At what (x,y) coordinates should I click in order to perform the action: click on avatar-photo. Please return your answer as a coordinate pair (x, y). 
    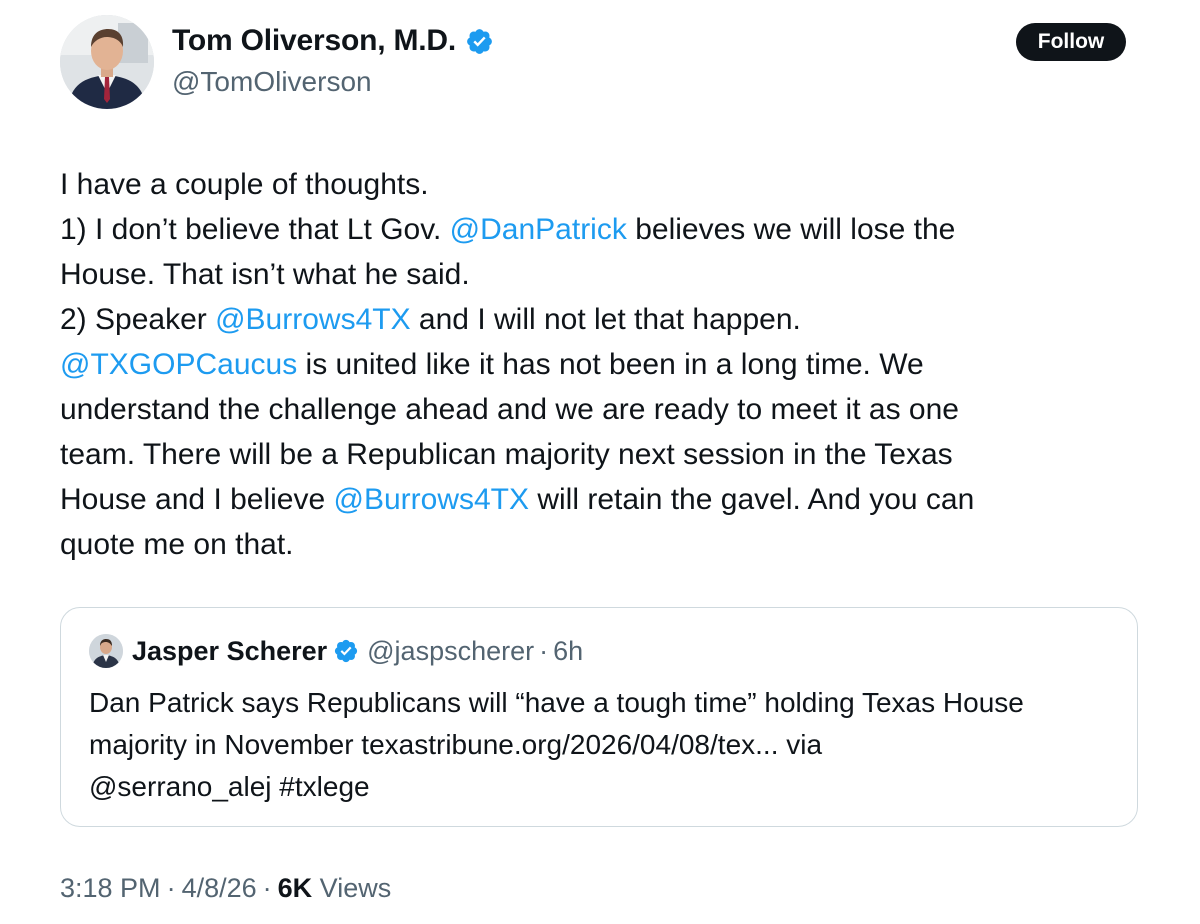
    Looking at the image, I should click on (107, 62).